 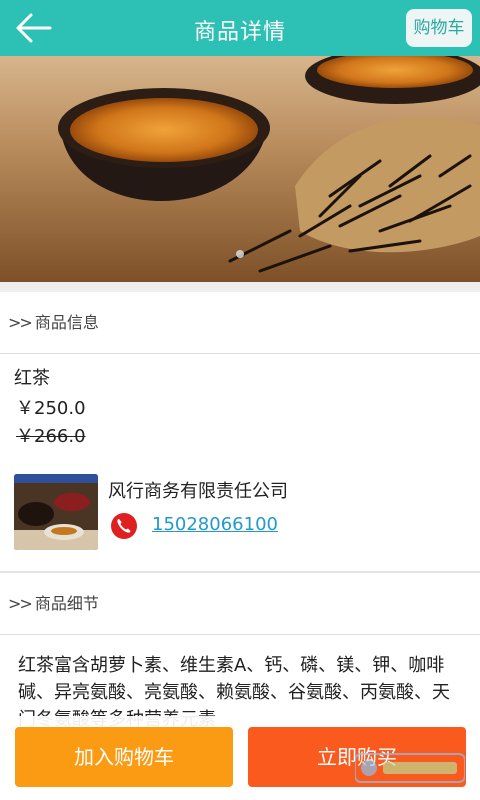 What do you see at coordinates (66, 603) in the screenshot?
I see `section-title-detail: 商品细节` at bounding box center [66, 603].